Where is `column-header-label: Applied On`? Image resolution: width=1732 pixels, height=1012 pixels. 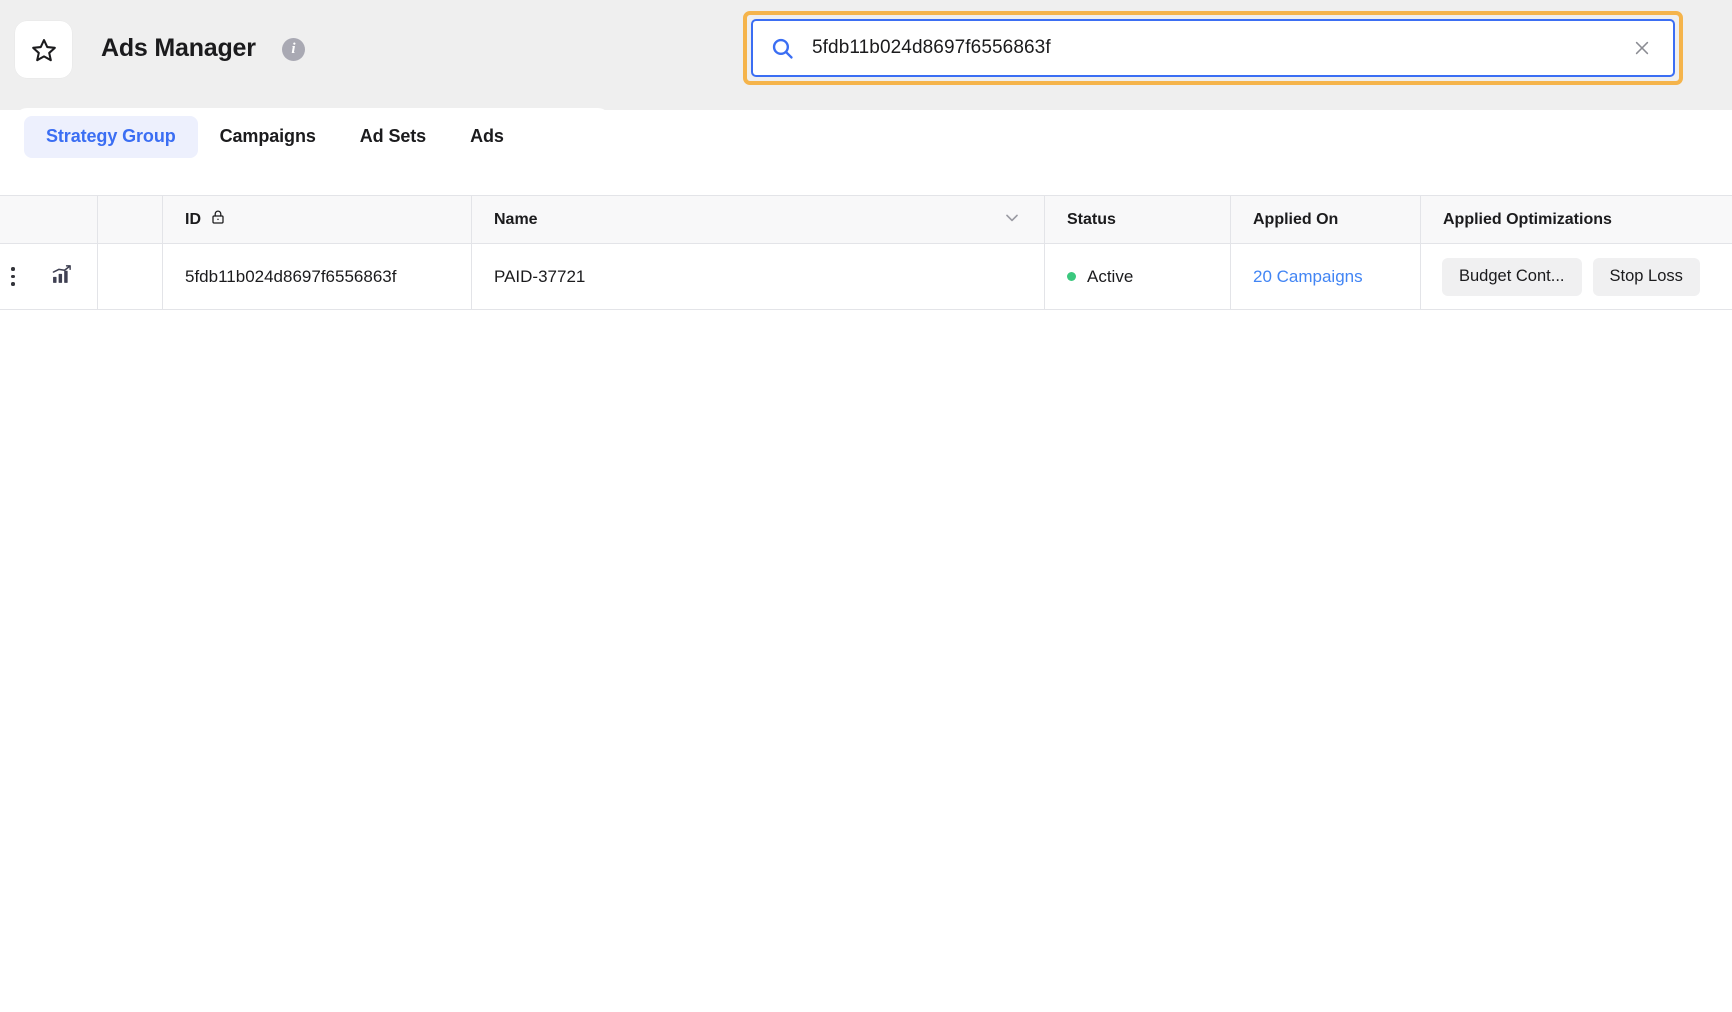
column-header-label: Applied On is located at coordinates (1296, 219).